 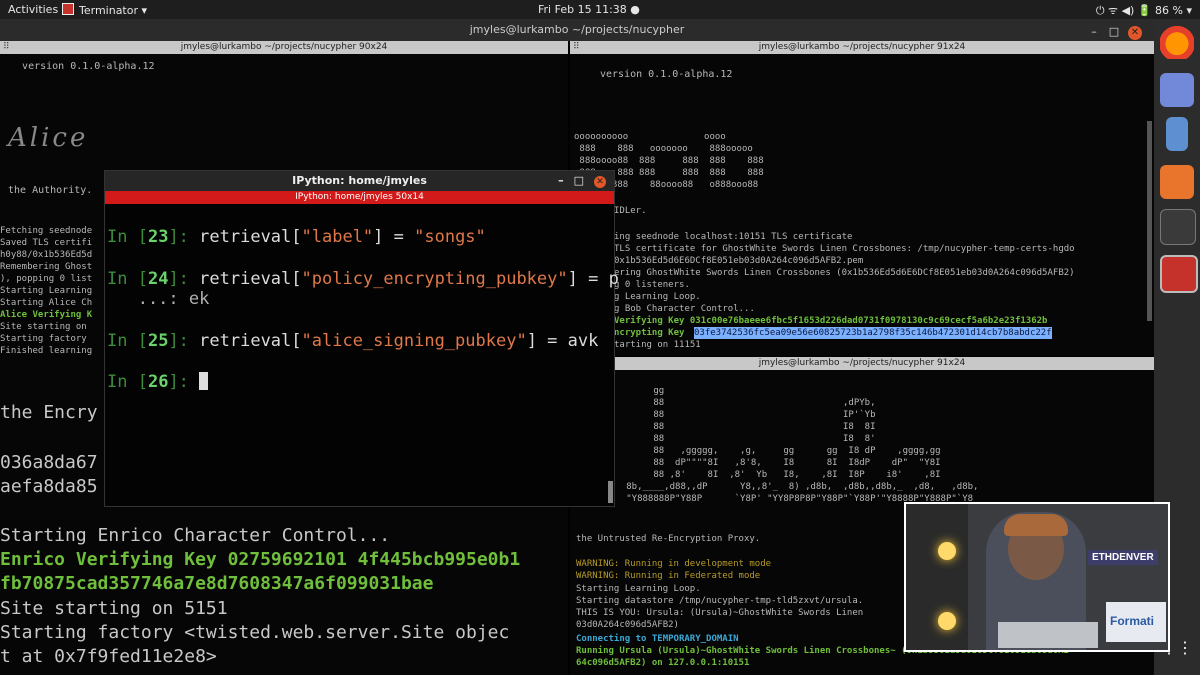 I want to click on output-line: Starting Alice Ch, so click(x=46, y=303).